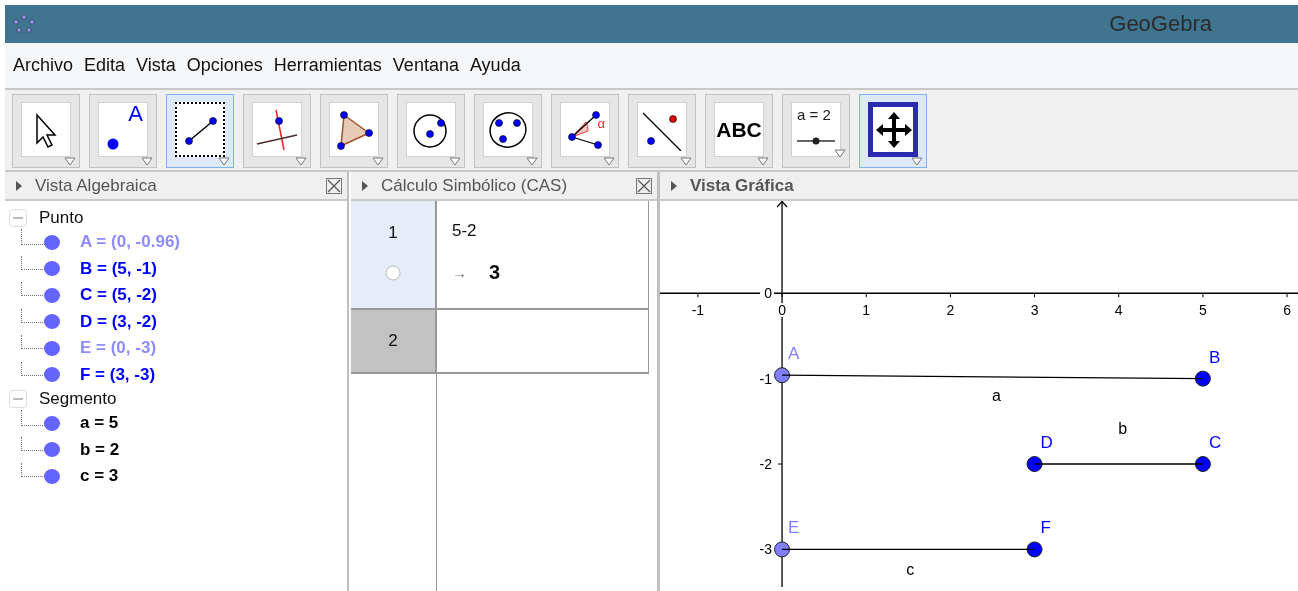 The image size is (1298, 591). What do you see at coordinates (585, 131) in the screenshot?
I see `tool-button: α` at bounding box center [585, 131].